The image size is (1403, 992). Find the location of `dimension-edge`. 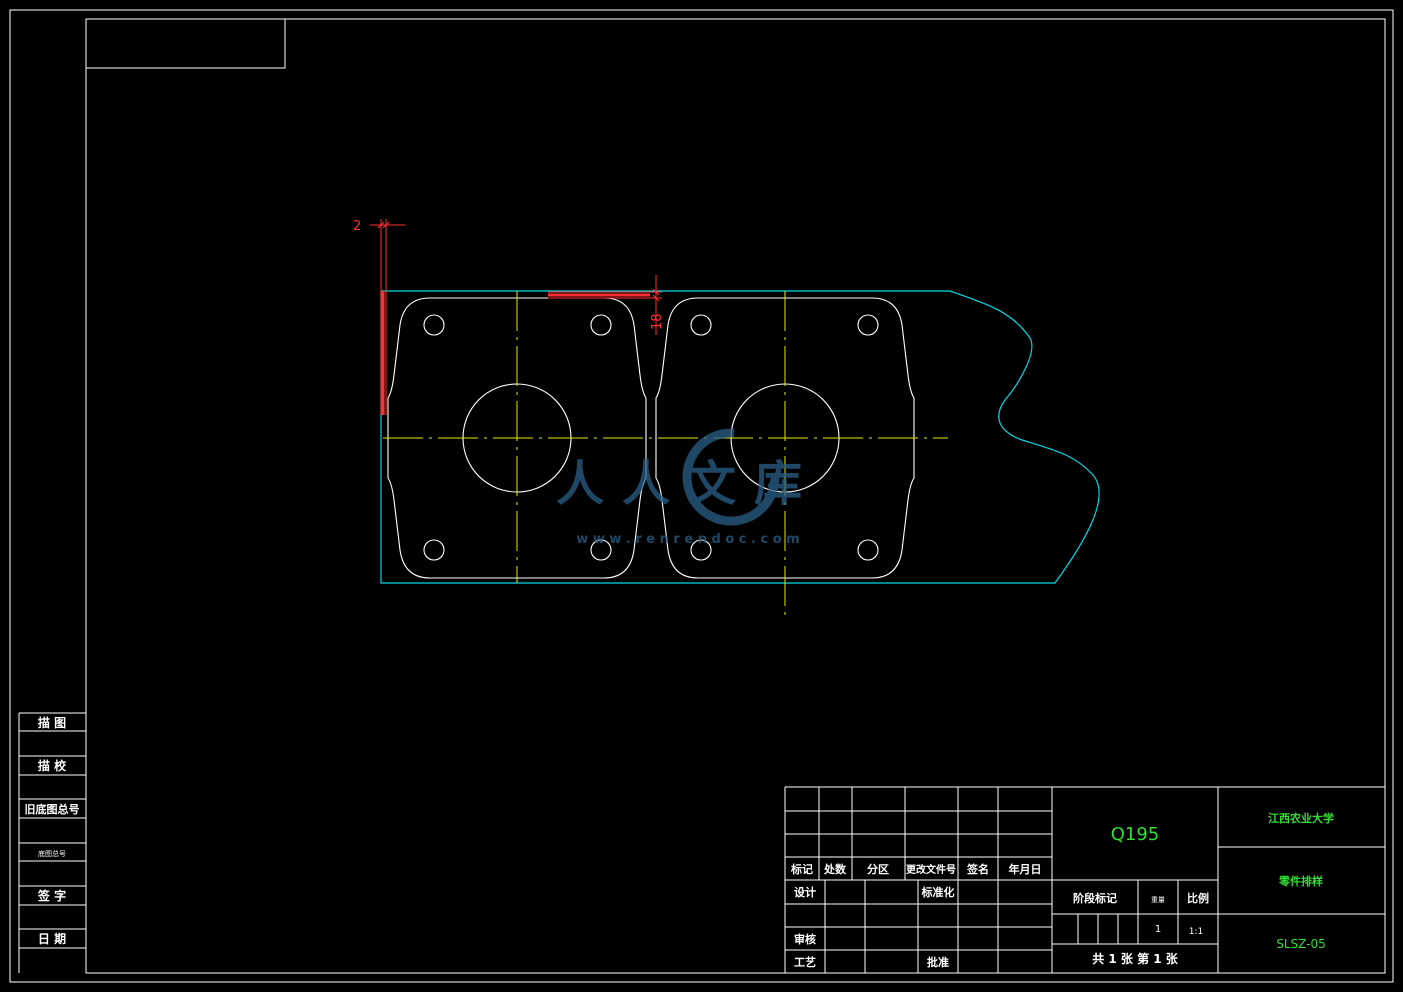

dimension-edge is located at coordinates (605, 305).